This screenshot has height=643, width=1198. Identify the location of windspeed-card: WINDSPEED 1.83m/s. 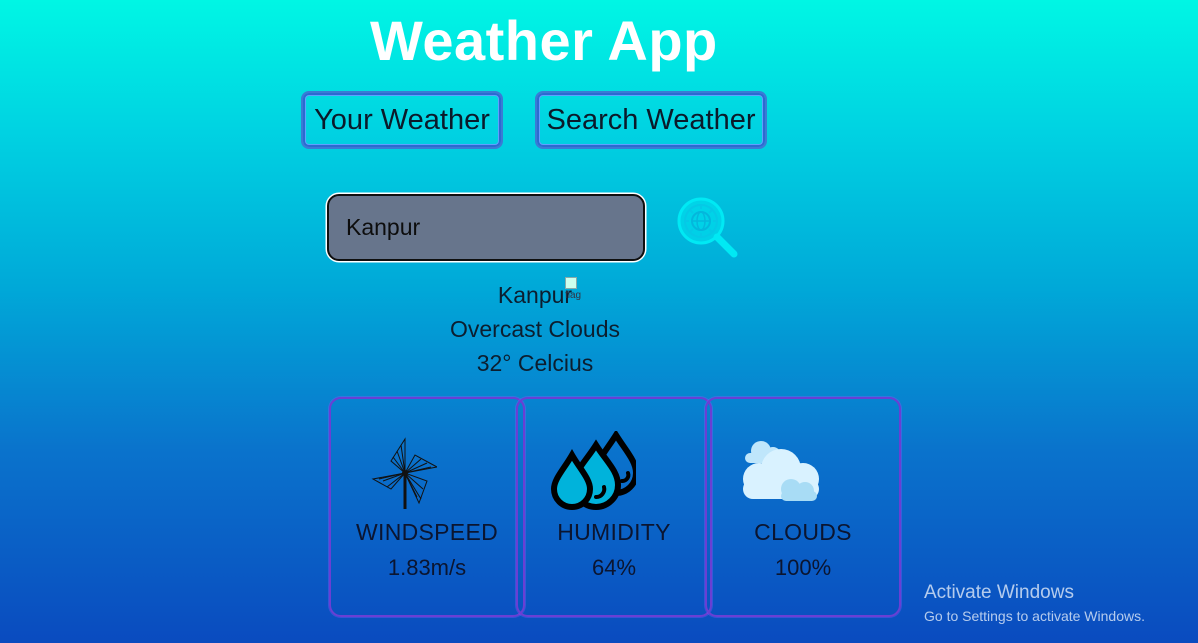
(427, 507).